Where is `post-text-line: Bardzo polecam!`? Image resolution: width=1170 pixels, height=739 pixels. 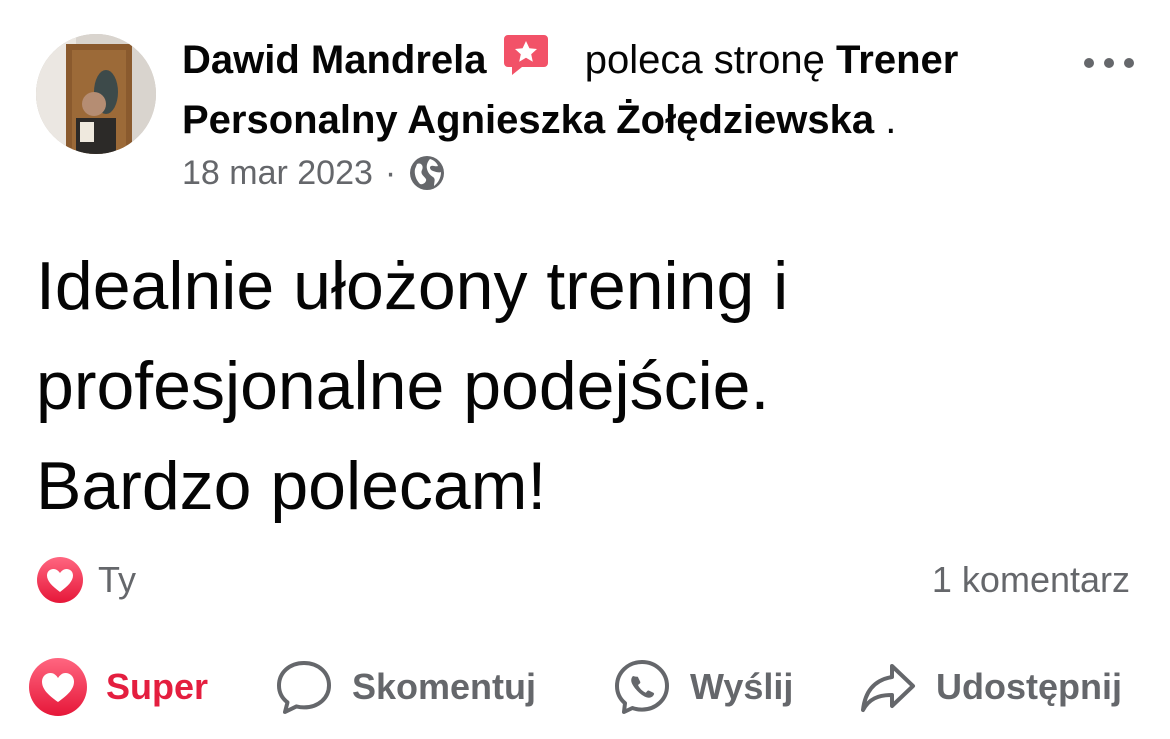
post-text-line: Bardzo polecam! is located at coordinates (291, 486).